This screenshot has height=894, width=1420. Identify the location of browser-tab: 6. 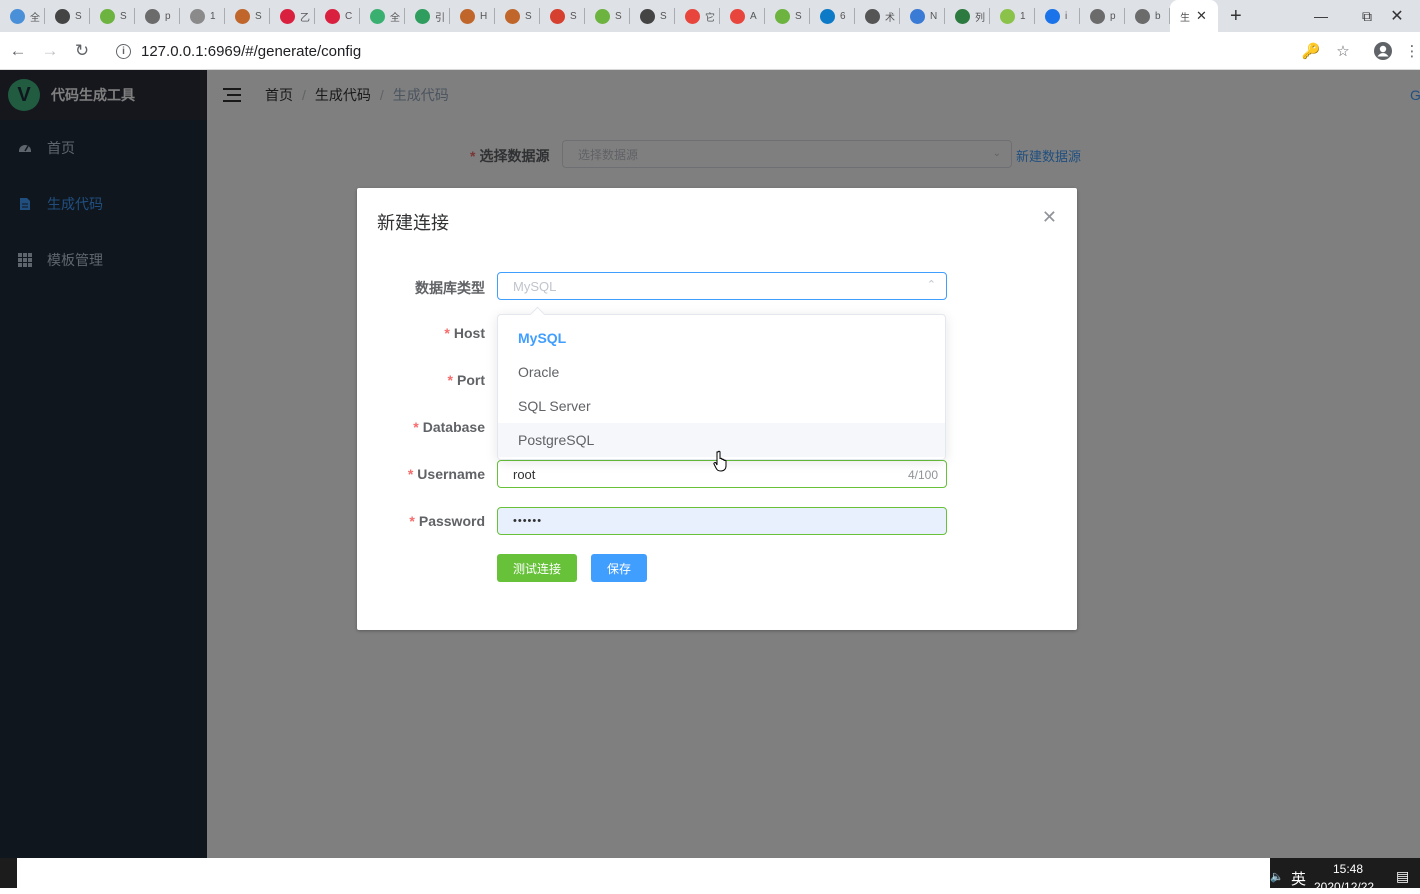
(832, 16).